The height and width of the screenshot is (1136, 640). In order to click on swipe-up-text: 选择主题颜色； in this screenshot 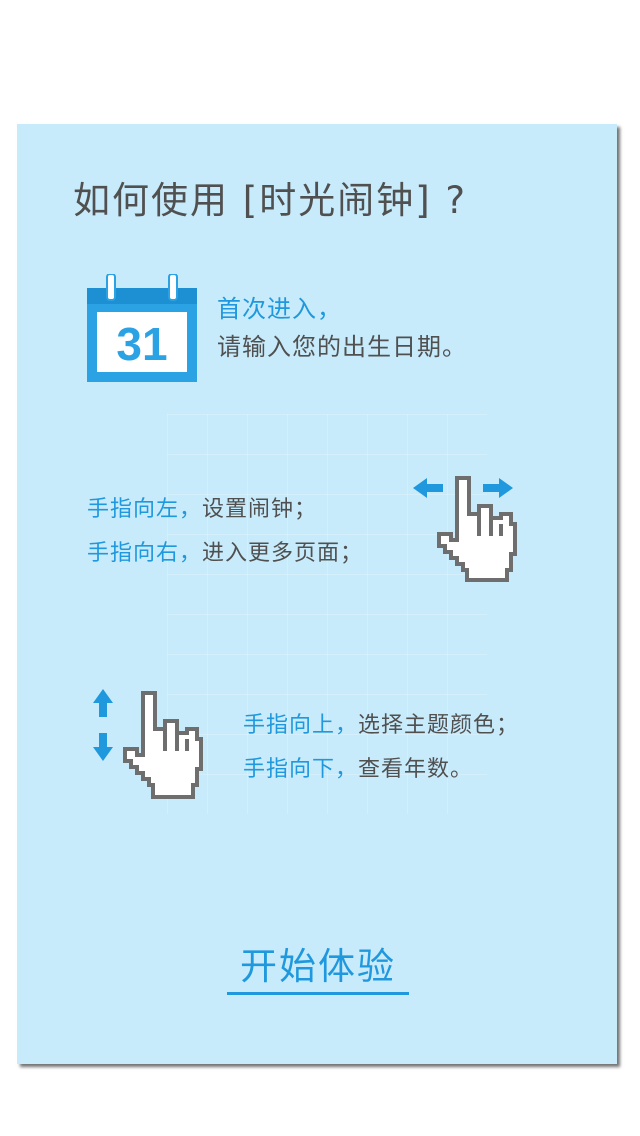, I will do `click(439, 725)`.